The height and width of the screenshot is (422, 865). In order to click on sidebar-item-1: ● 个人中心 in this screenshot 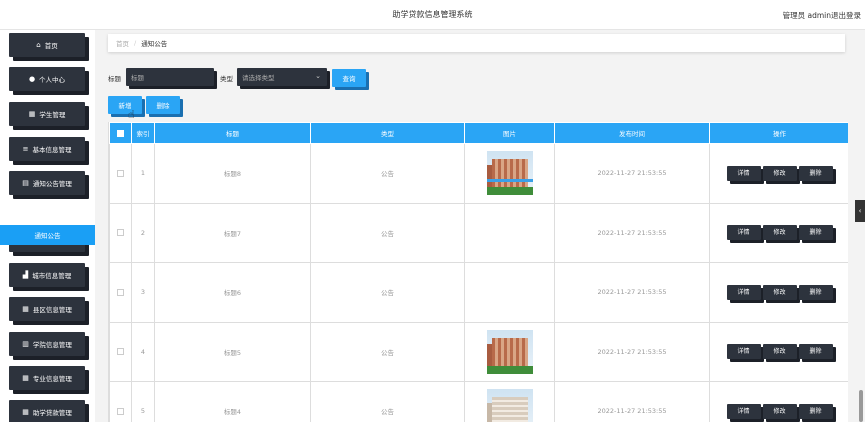, I will do `click(47, 79)`.